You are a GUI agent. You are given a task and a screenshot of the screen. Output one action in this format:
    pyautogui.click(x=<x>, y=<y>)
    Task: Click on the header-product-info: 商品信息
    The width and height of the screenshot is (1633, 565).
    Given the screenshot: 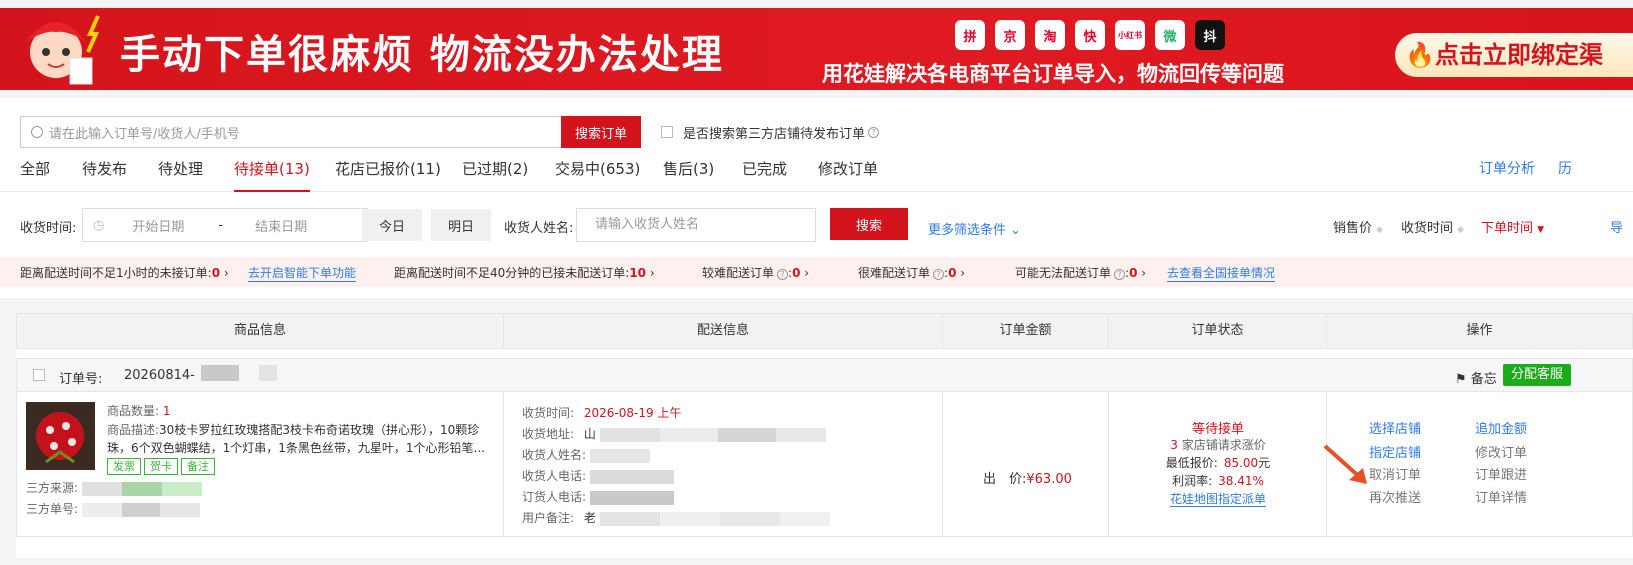 What is the action you would take?
    pyautogui.click(x=260, y=331)
    